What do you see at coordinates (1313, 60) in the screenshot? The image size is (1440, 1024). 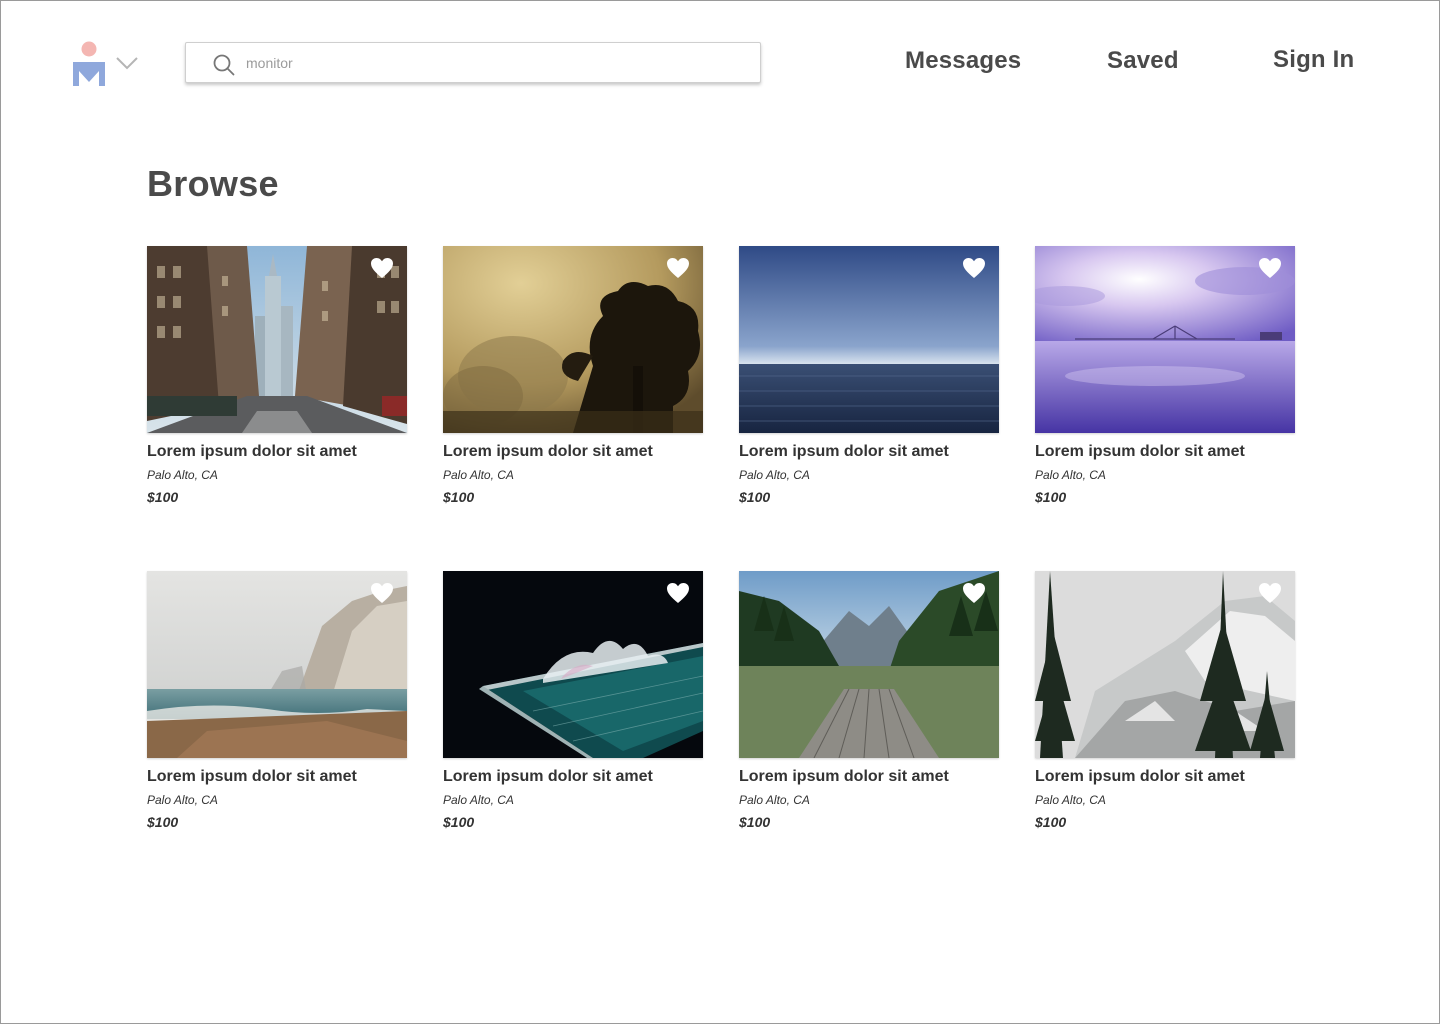 I see `nav-sign-in-link: Sign In` at bounding box center [1313, 60].